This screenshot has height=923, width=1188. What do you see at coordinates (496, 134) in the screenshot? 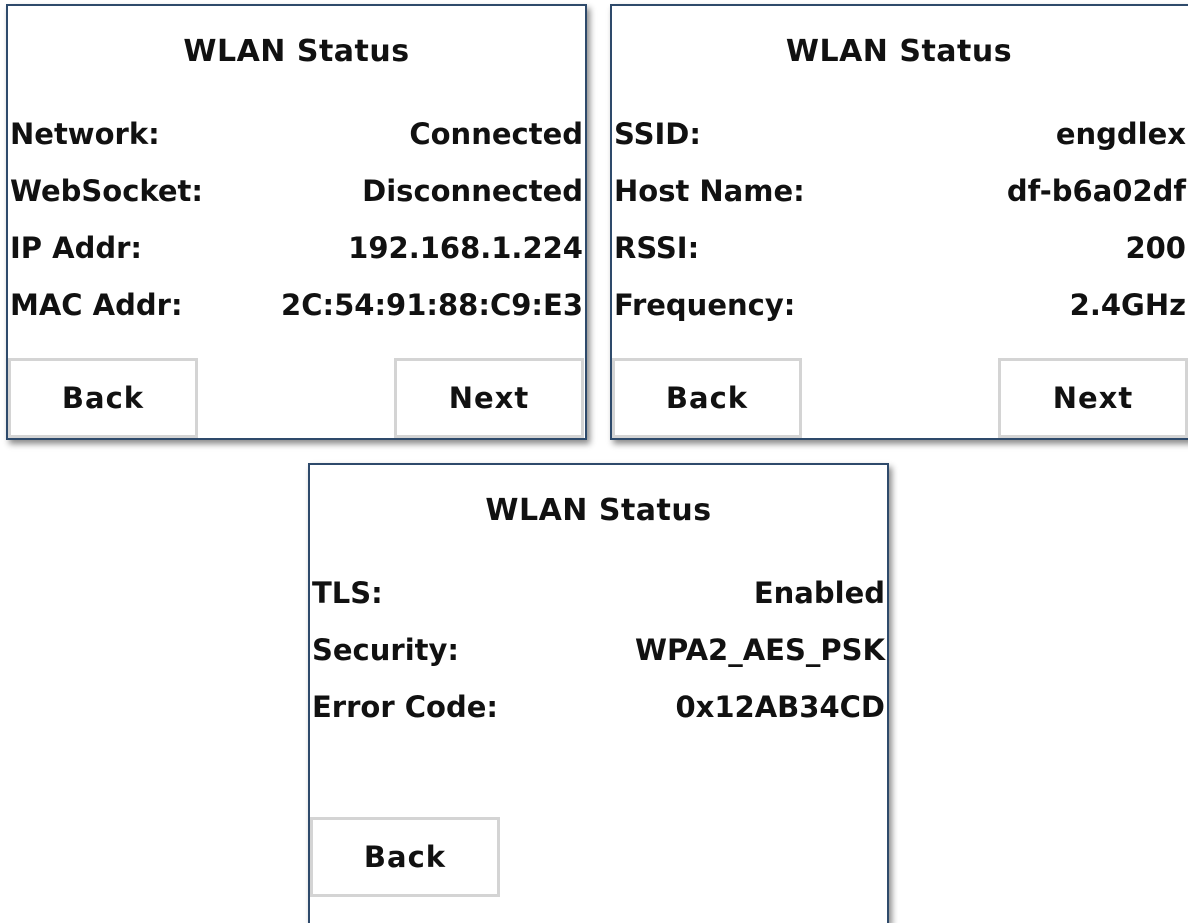
I see `row-value: Connected` at bounding box center [496, 134].